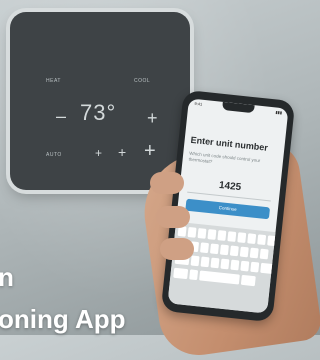  Describe the element at coordinates (238, 107) in the screenshot. I see `phone-notch` at that location.